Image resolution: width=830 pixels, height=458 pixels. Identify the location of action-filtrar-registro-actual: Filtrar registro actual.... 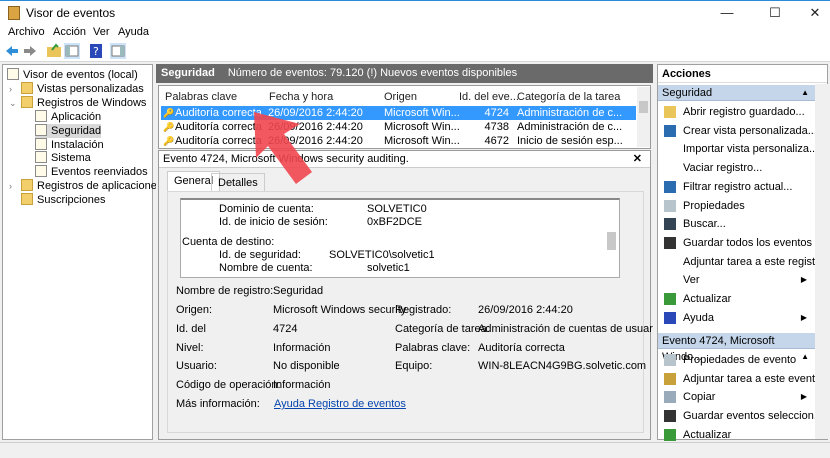
(736, 187).